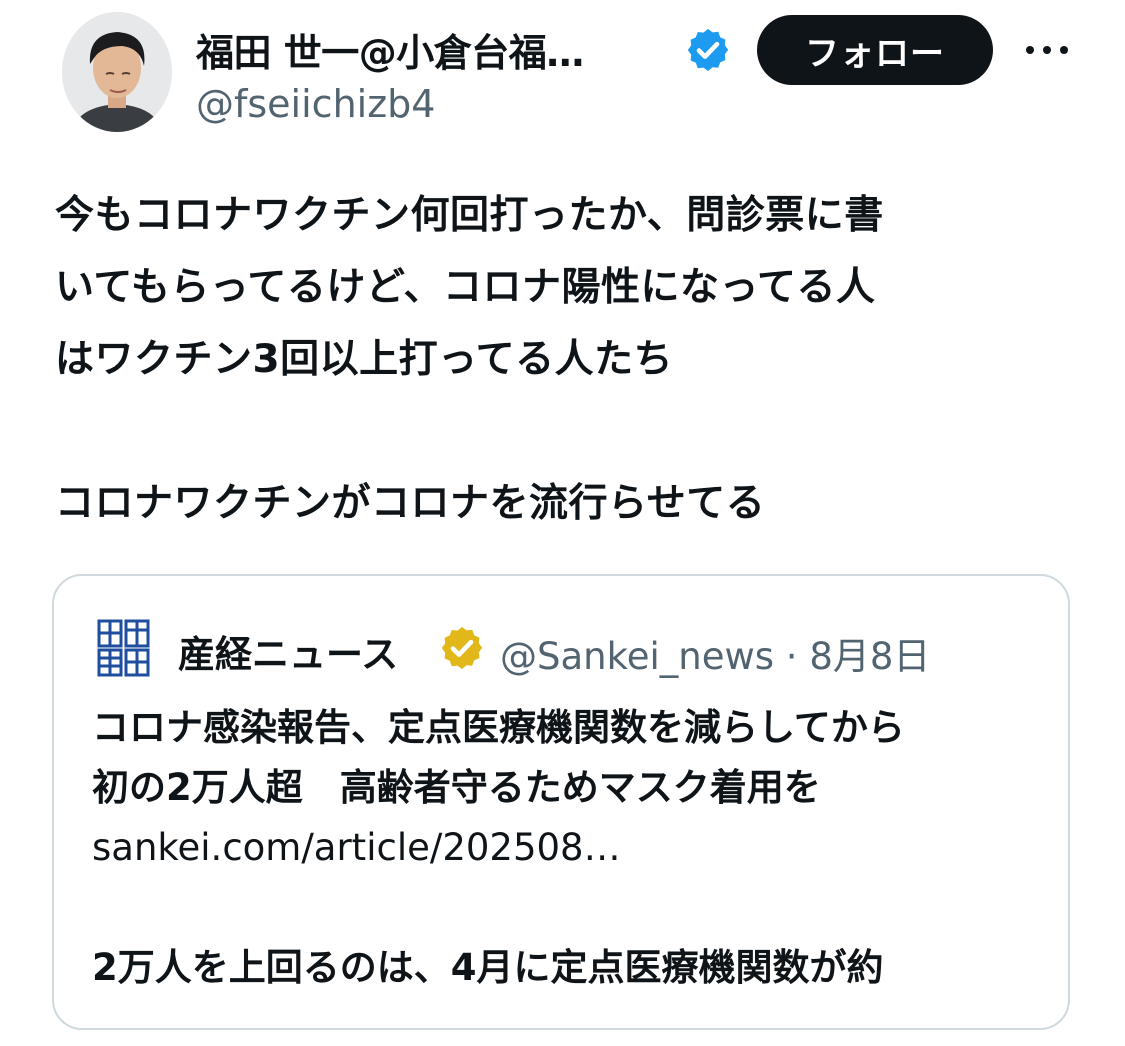 Image resolution: width=1125 pixels, height=1046 pixels. What do you see at coordinates (1047, 50) in the screenshot?
I see `more-horizontal-icon` at bounding box center [1047, 50].